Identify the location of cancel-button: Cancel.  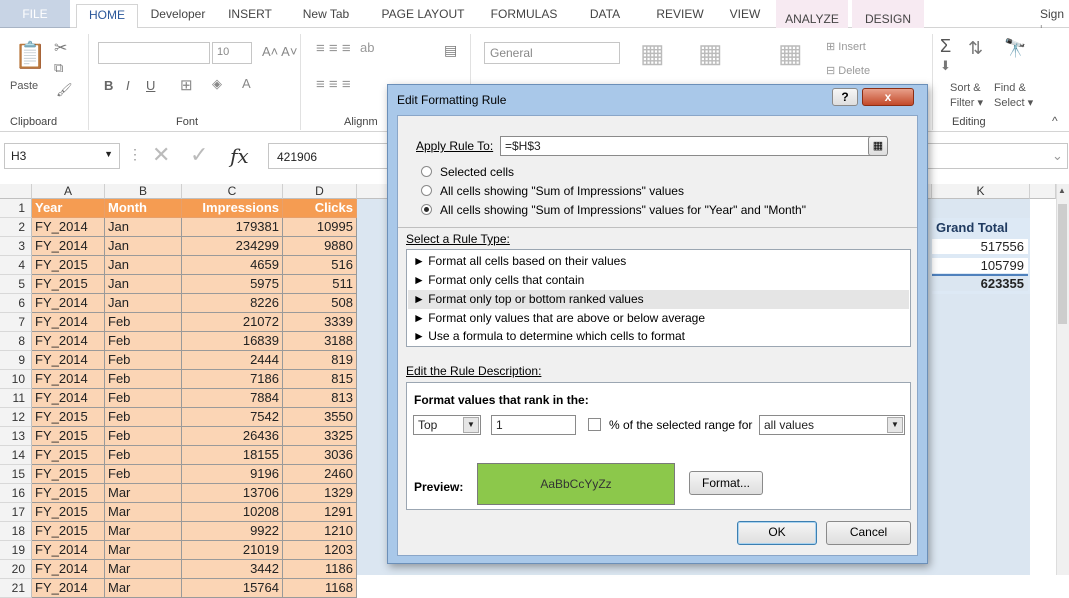
(868, 533).